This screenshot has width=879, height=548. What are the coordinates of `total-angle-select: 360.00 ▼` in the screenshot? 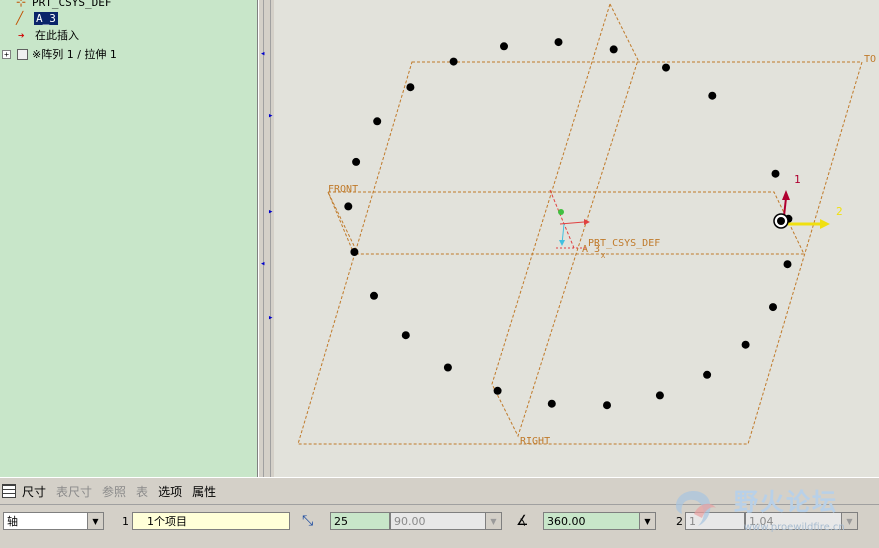 It's located at (599, 521).